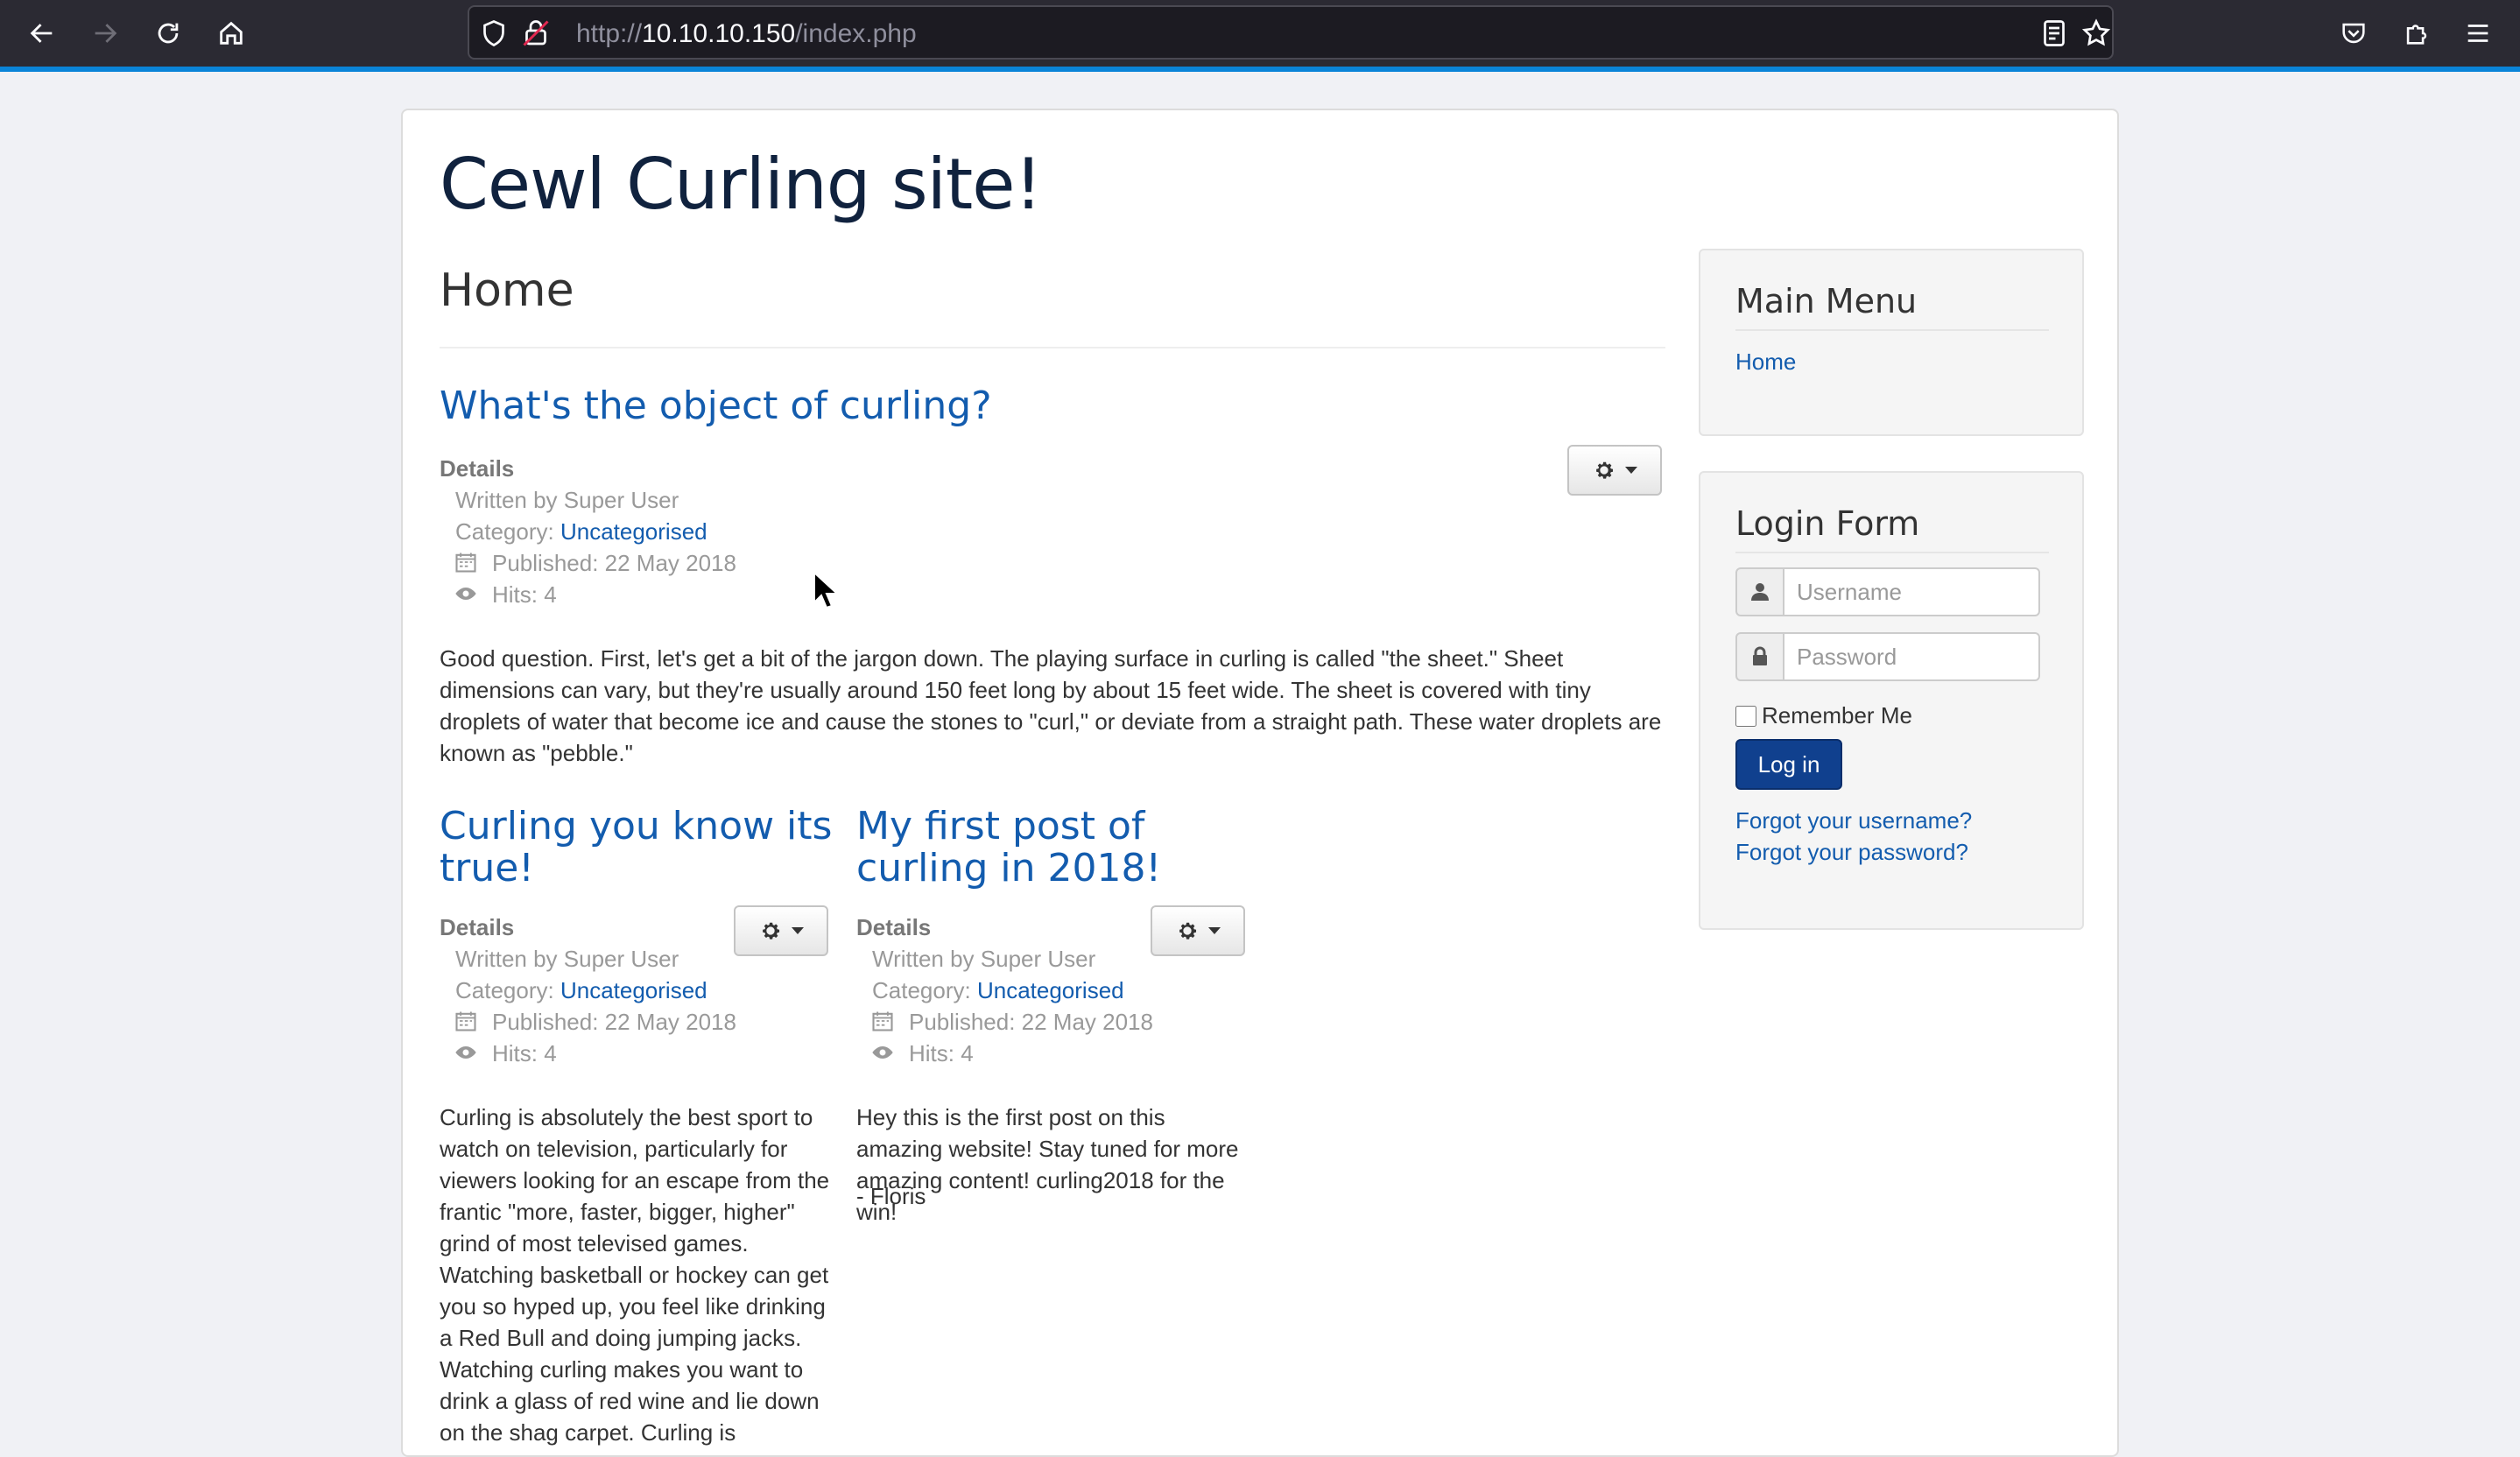 The width and height of the screenshot is (2520, 1457). What do you see at coordinates (1759, 591) in the screenshot?
I see `user-icon` at bounding box center [1759, 591].